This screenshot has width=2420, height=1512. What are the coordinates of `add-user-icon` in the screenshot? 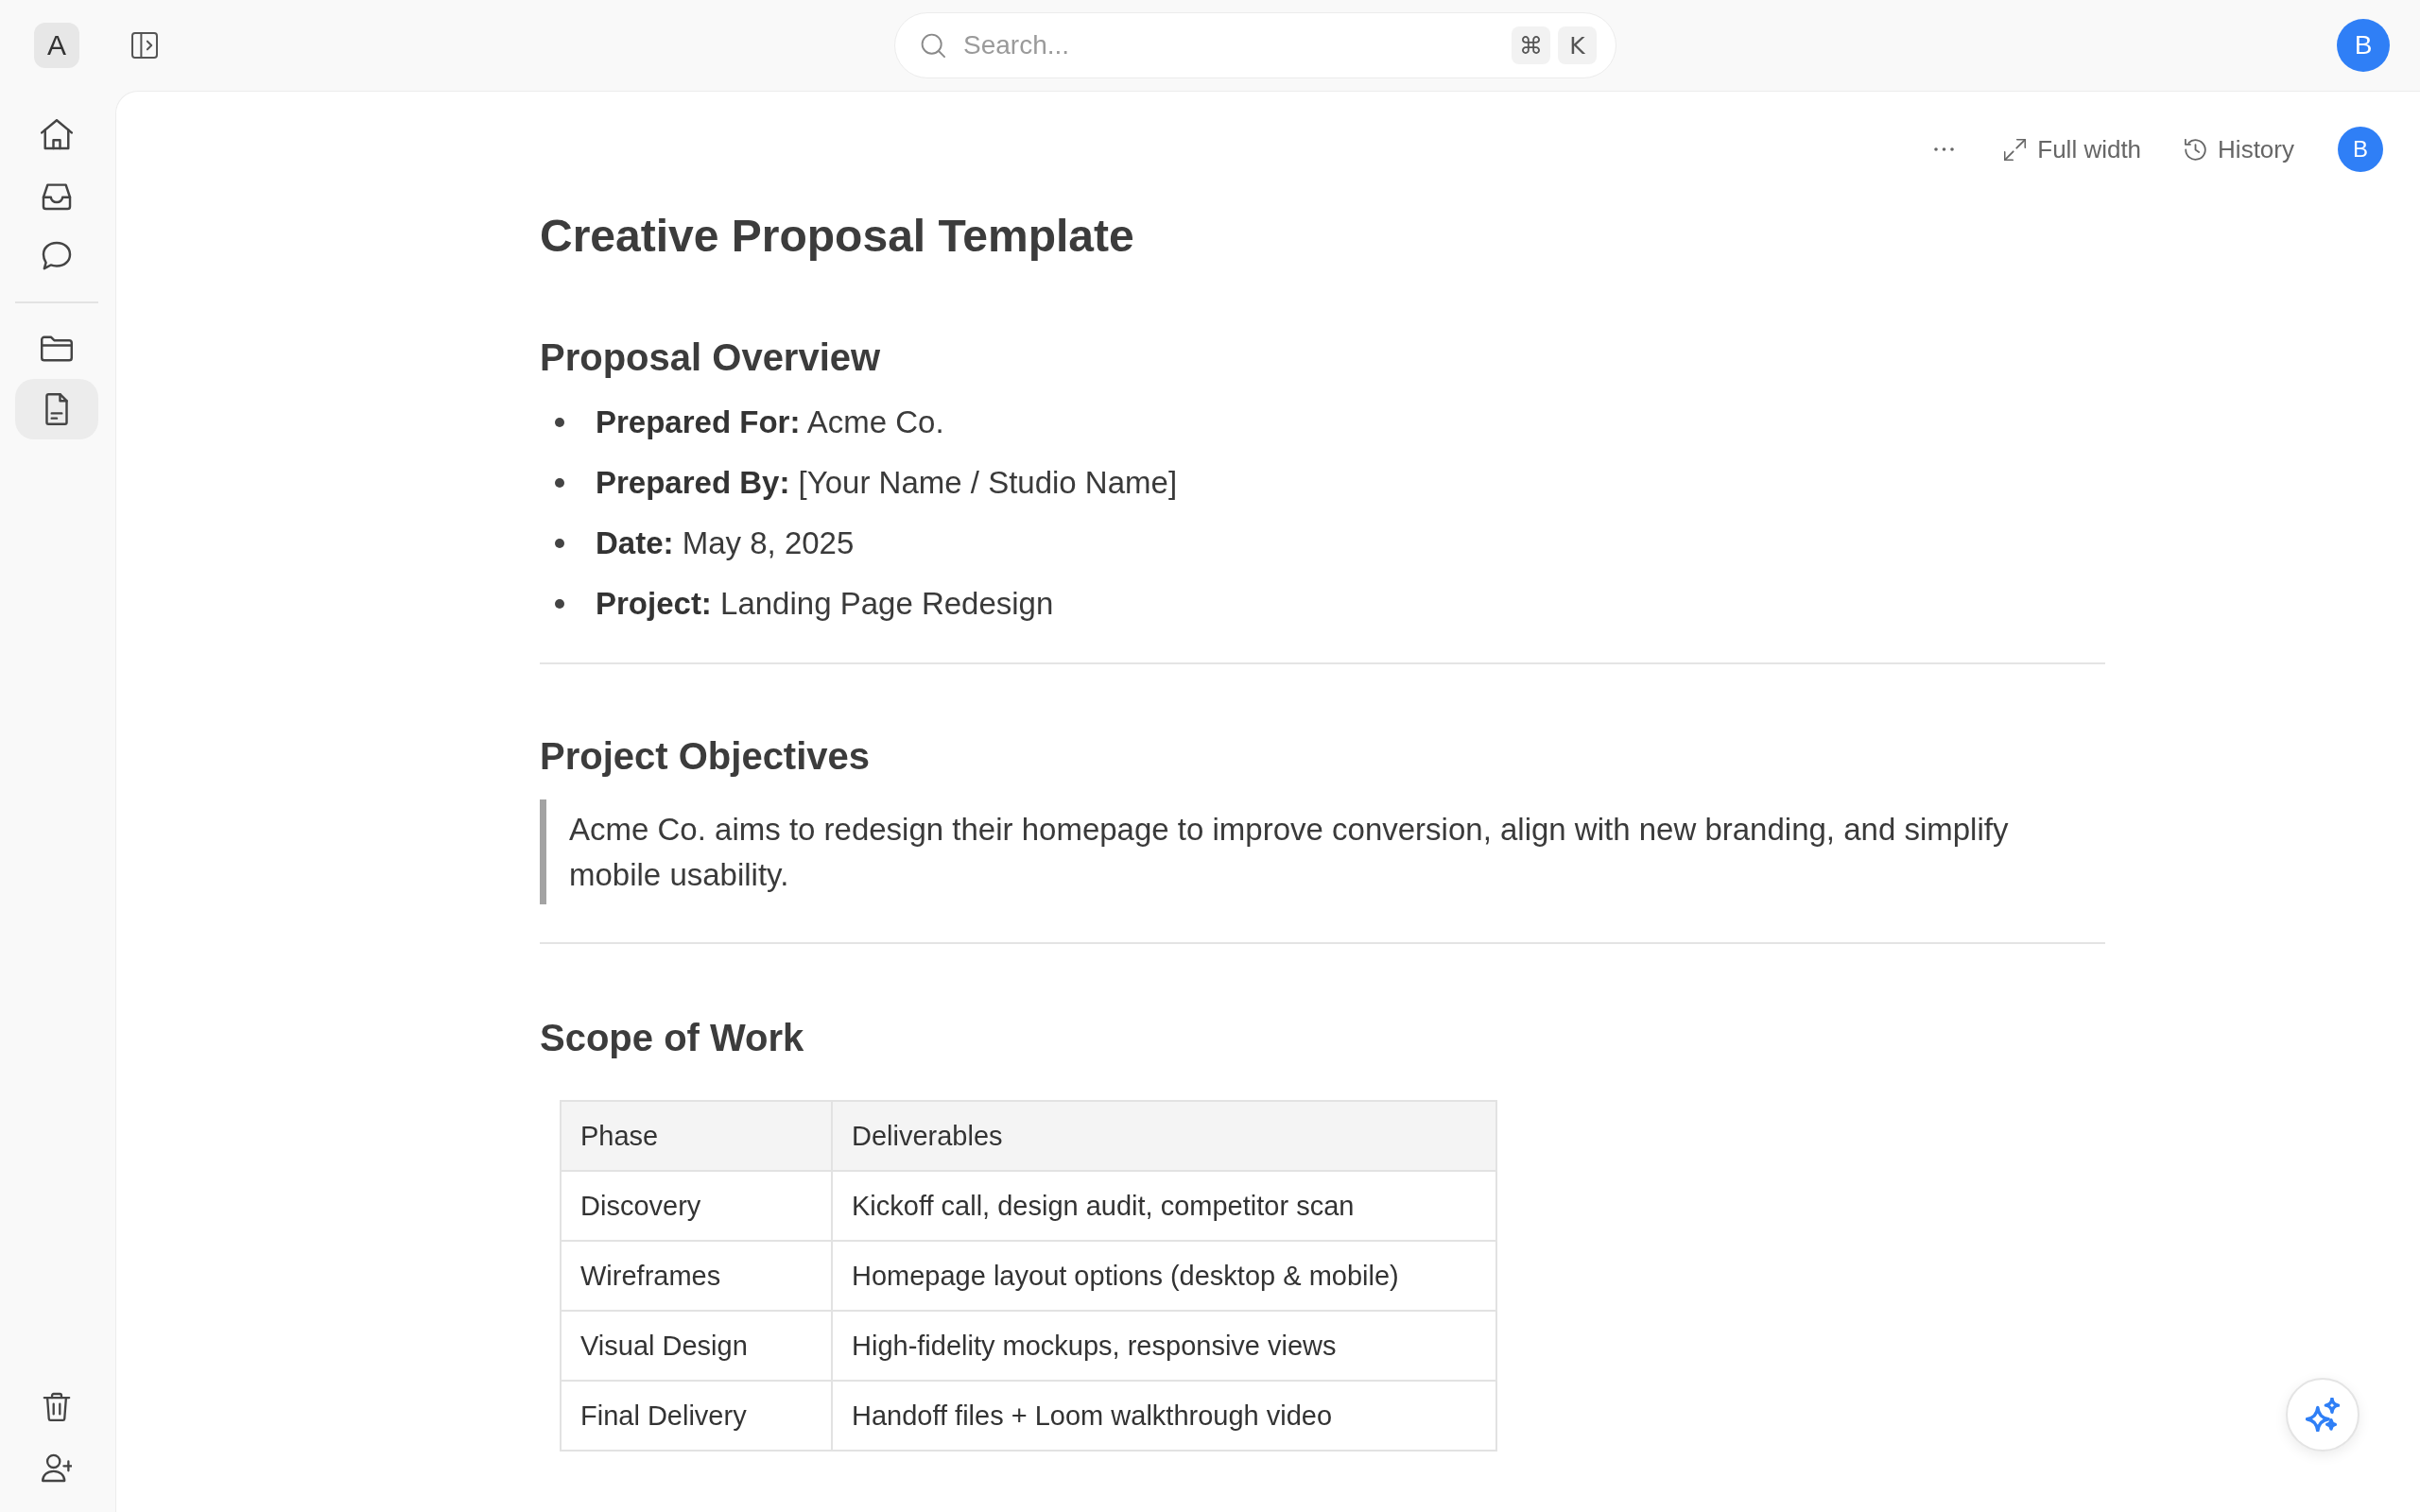 It's located at (57, 1467).